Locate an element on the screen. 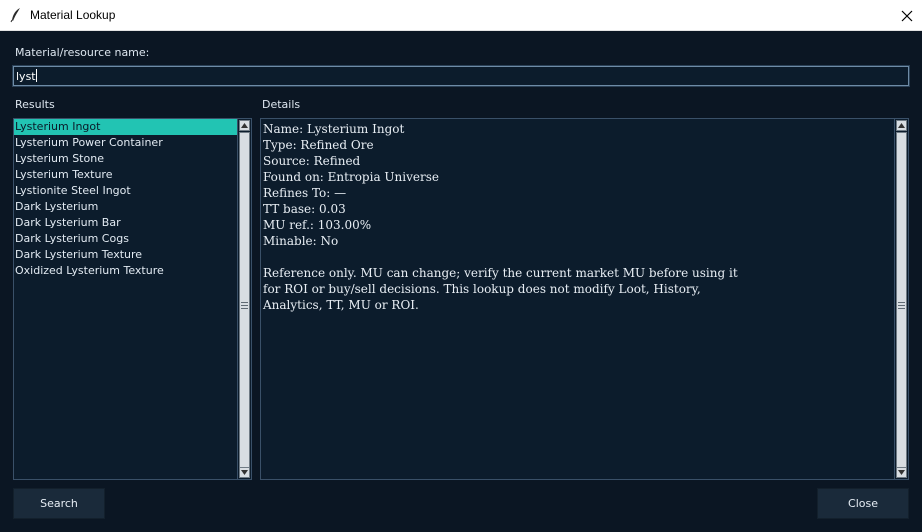 Image resolution: width=922 pixels, height=532 pixels. search-input-value: lyst is located at coordinates (26, 76).